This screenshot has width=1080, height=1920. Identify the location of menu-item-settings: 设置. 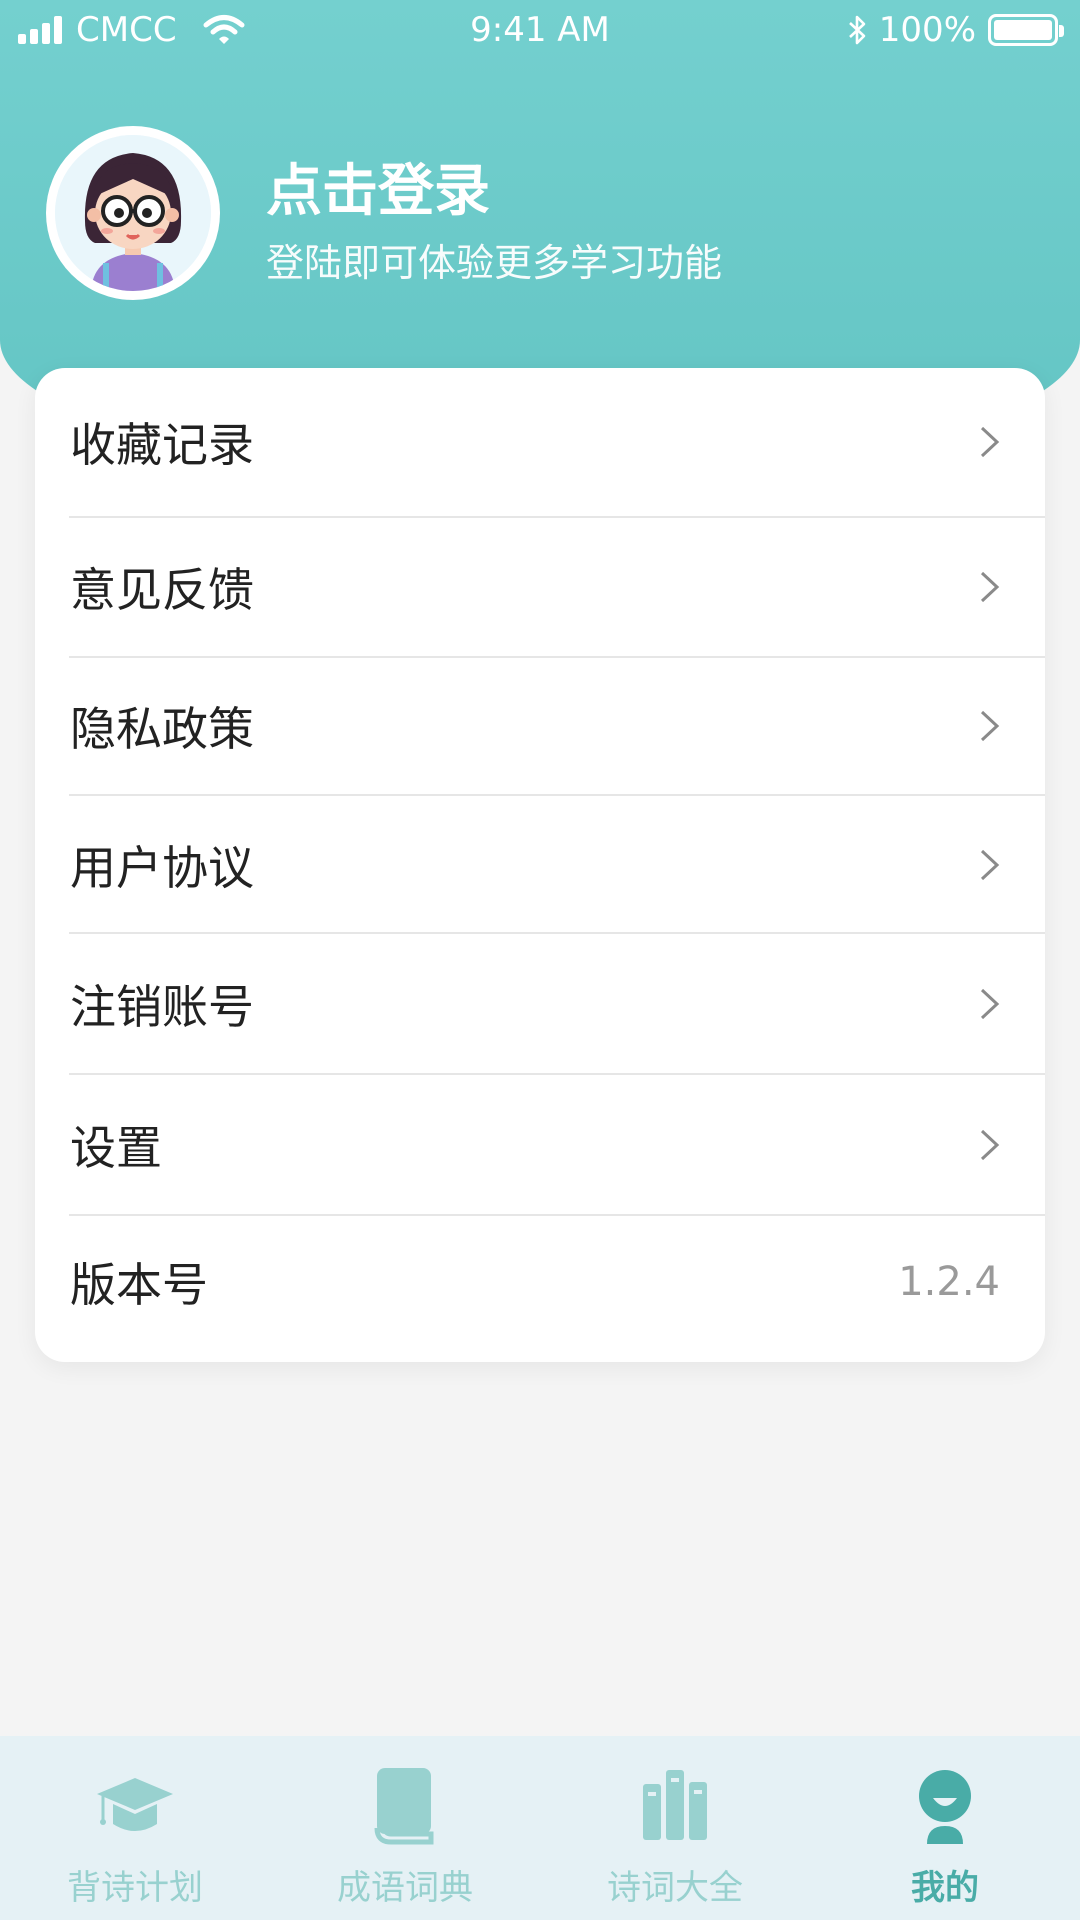
(540, 1145).